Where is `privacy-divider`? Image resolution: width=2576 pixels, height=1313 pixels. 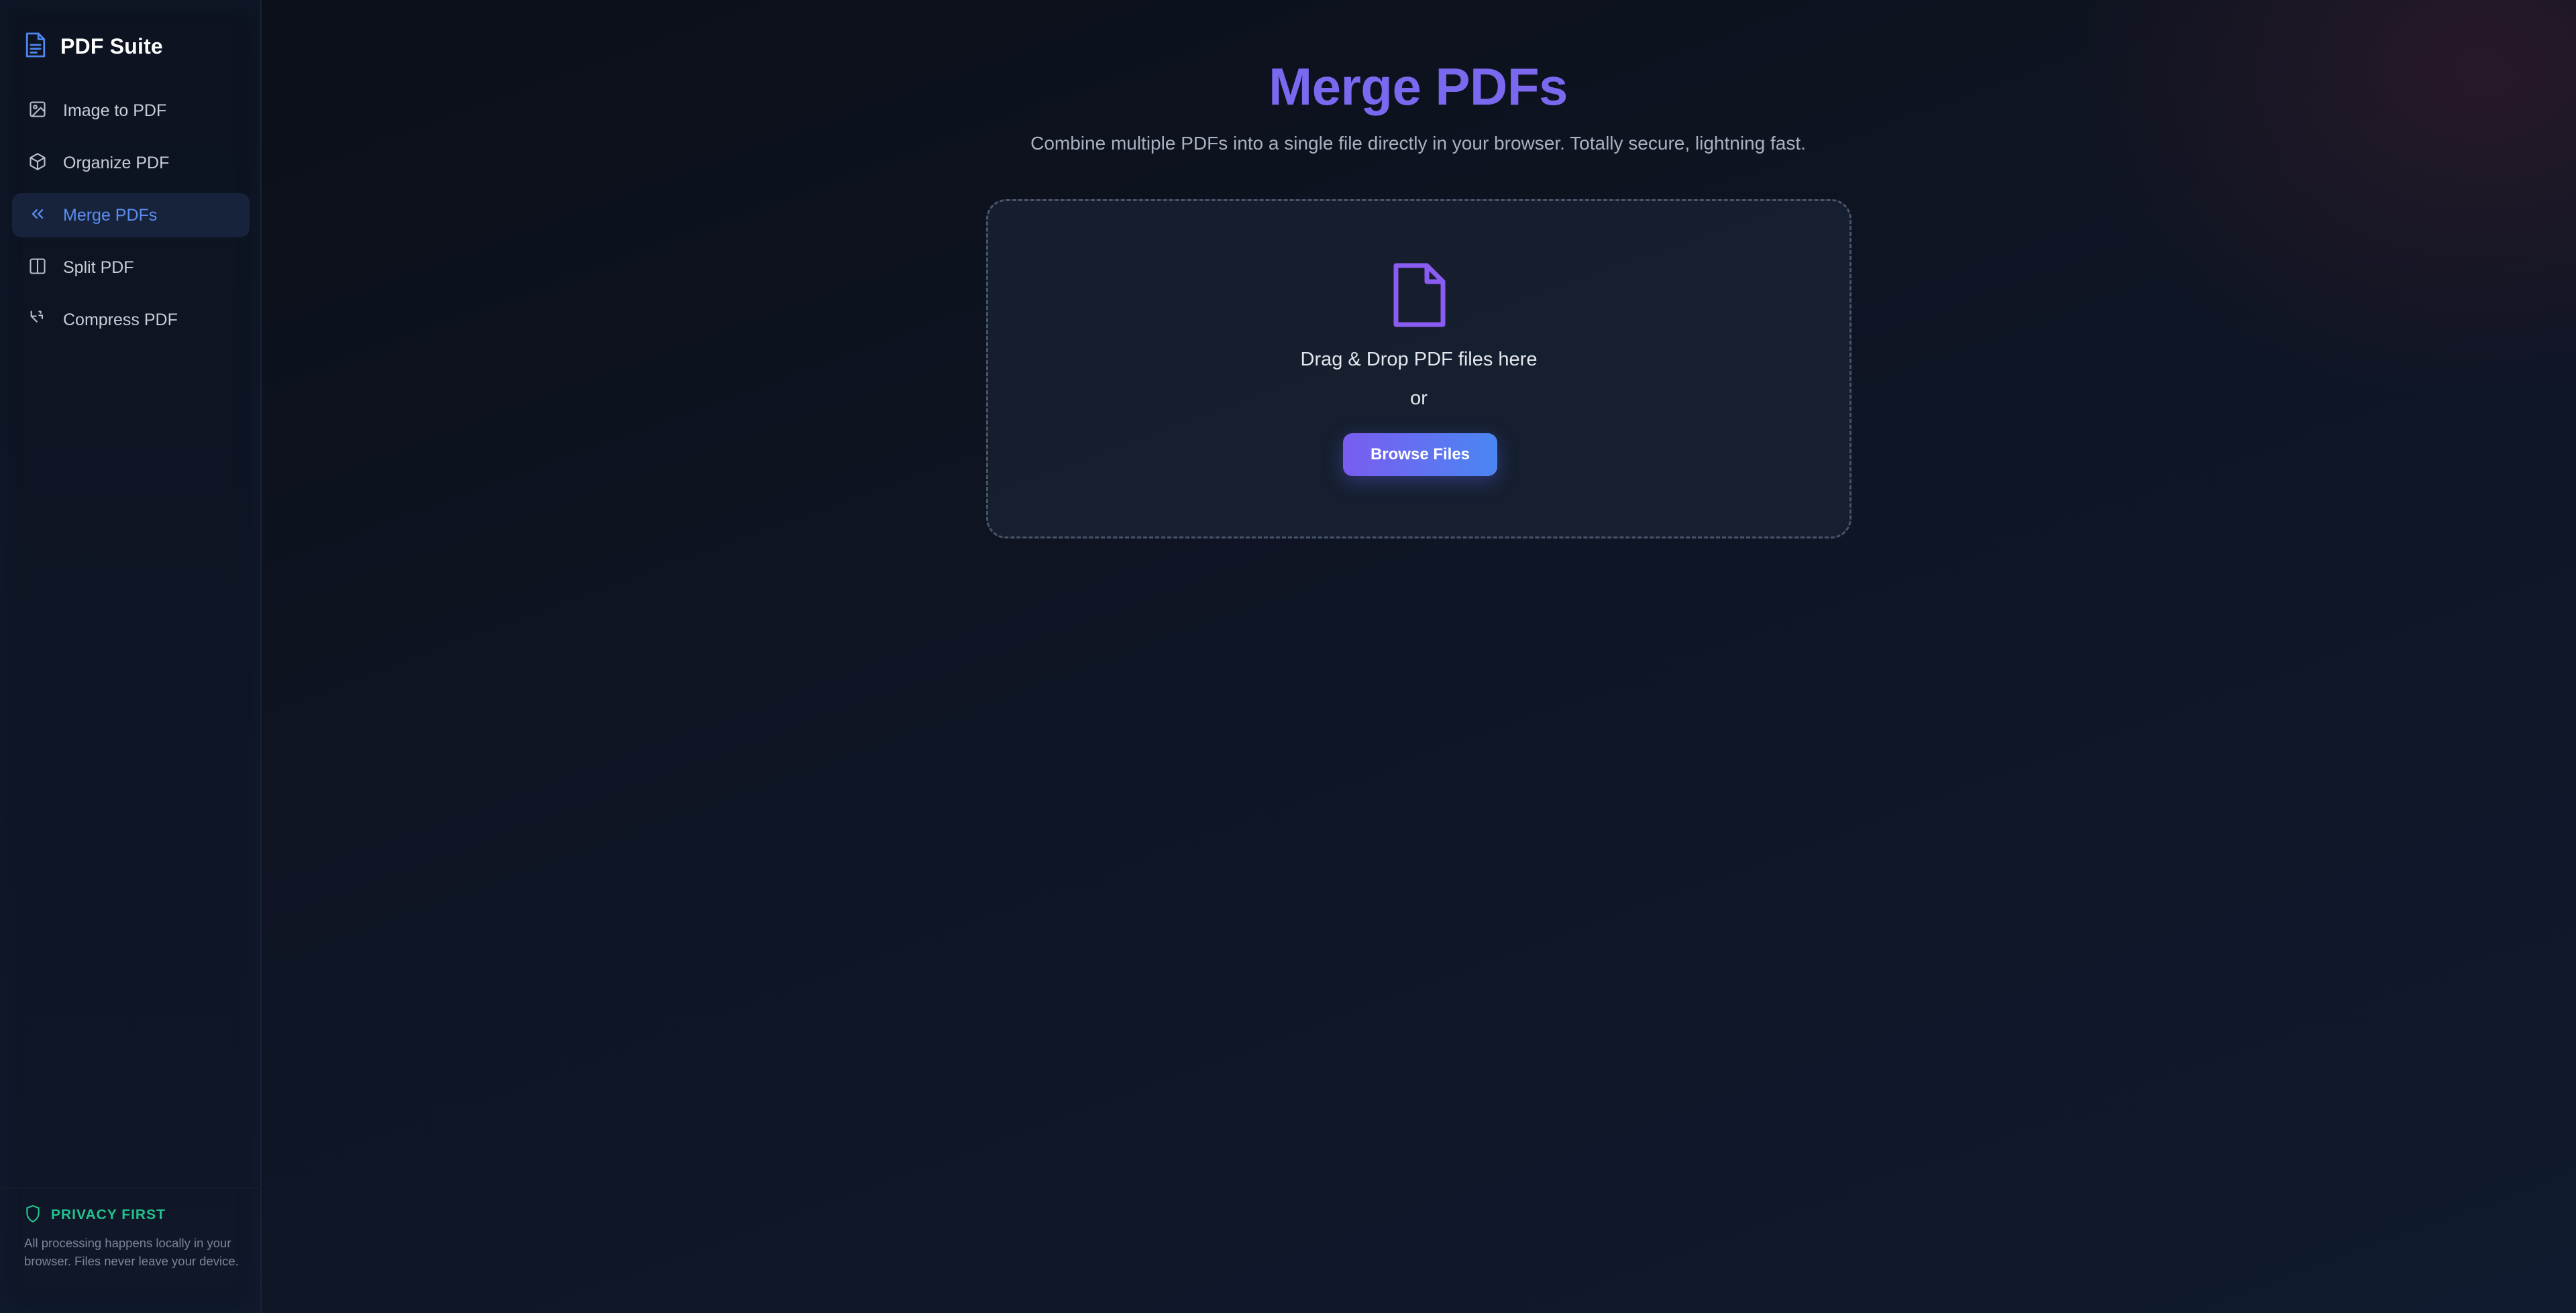 privacy-divider is located at coordinates (131, 1187).